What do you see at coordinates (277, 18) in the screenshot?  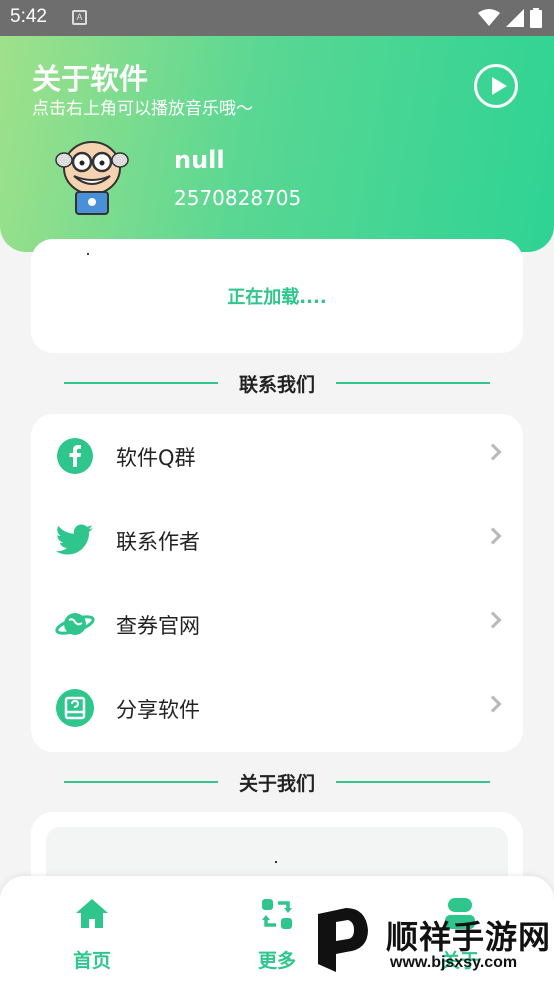 I see `status-bar: 5:42 A` at bounding box center [277, 18].